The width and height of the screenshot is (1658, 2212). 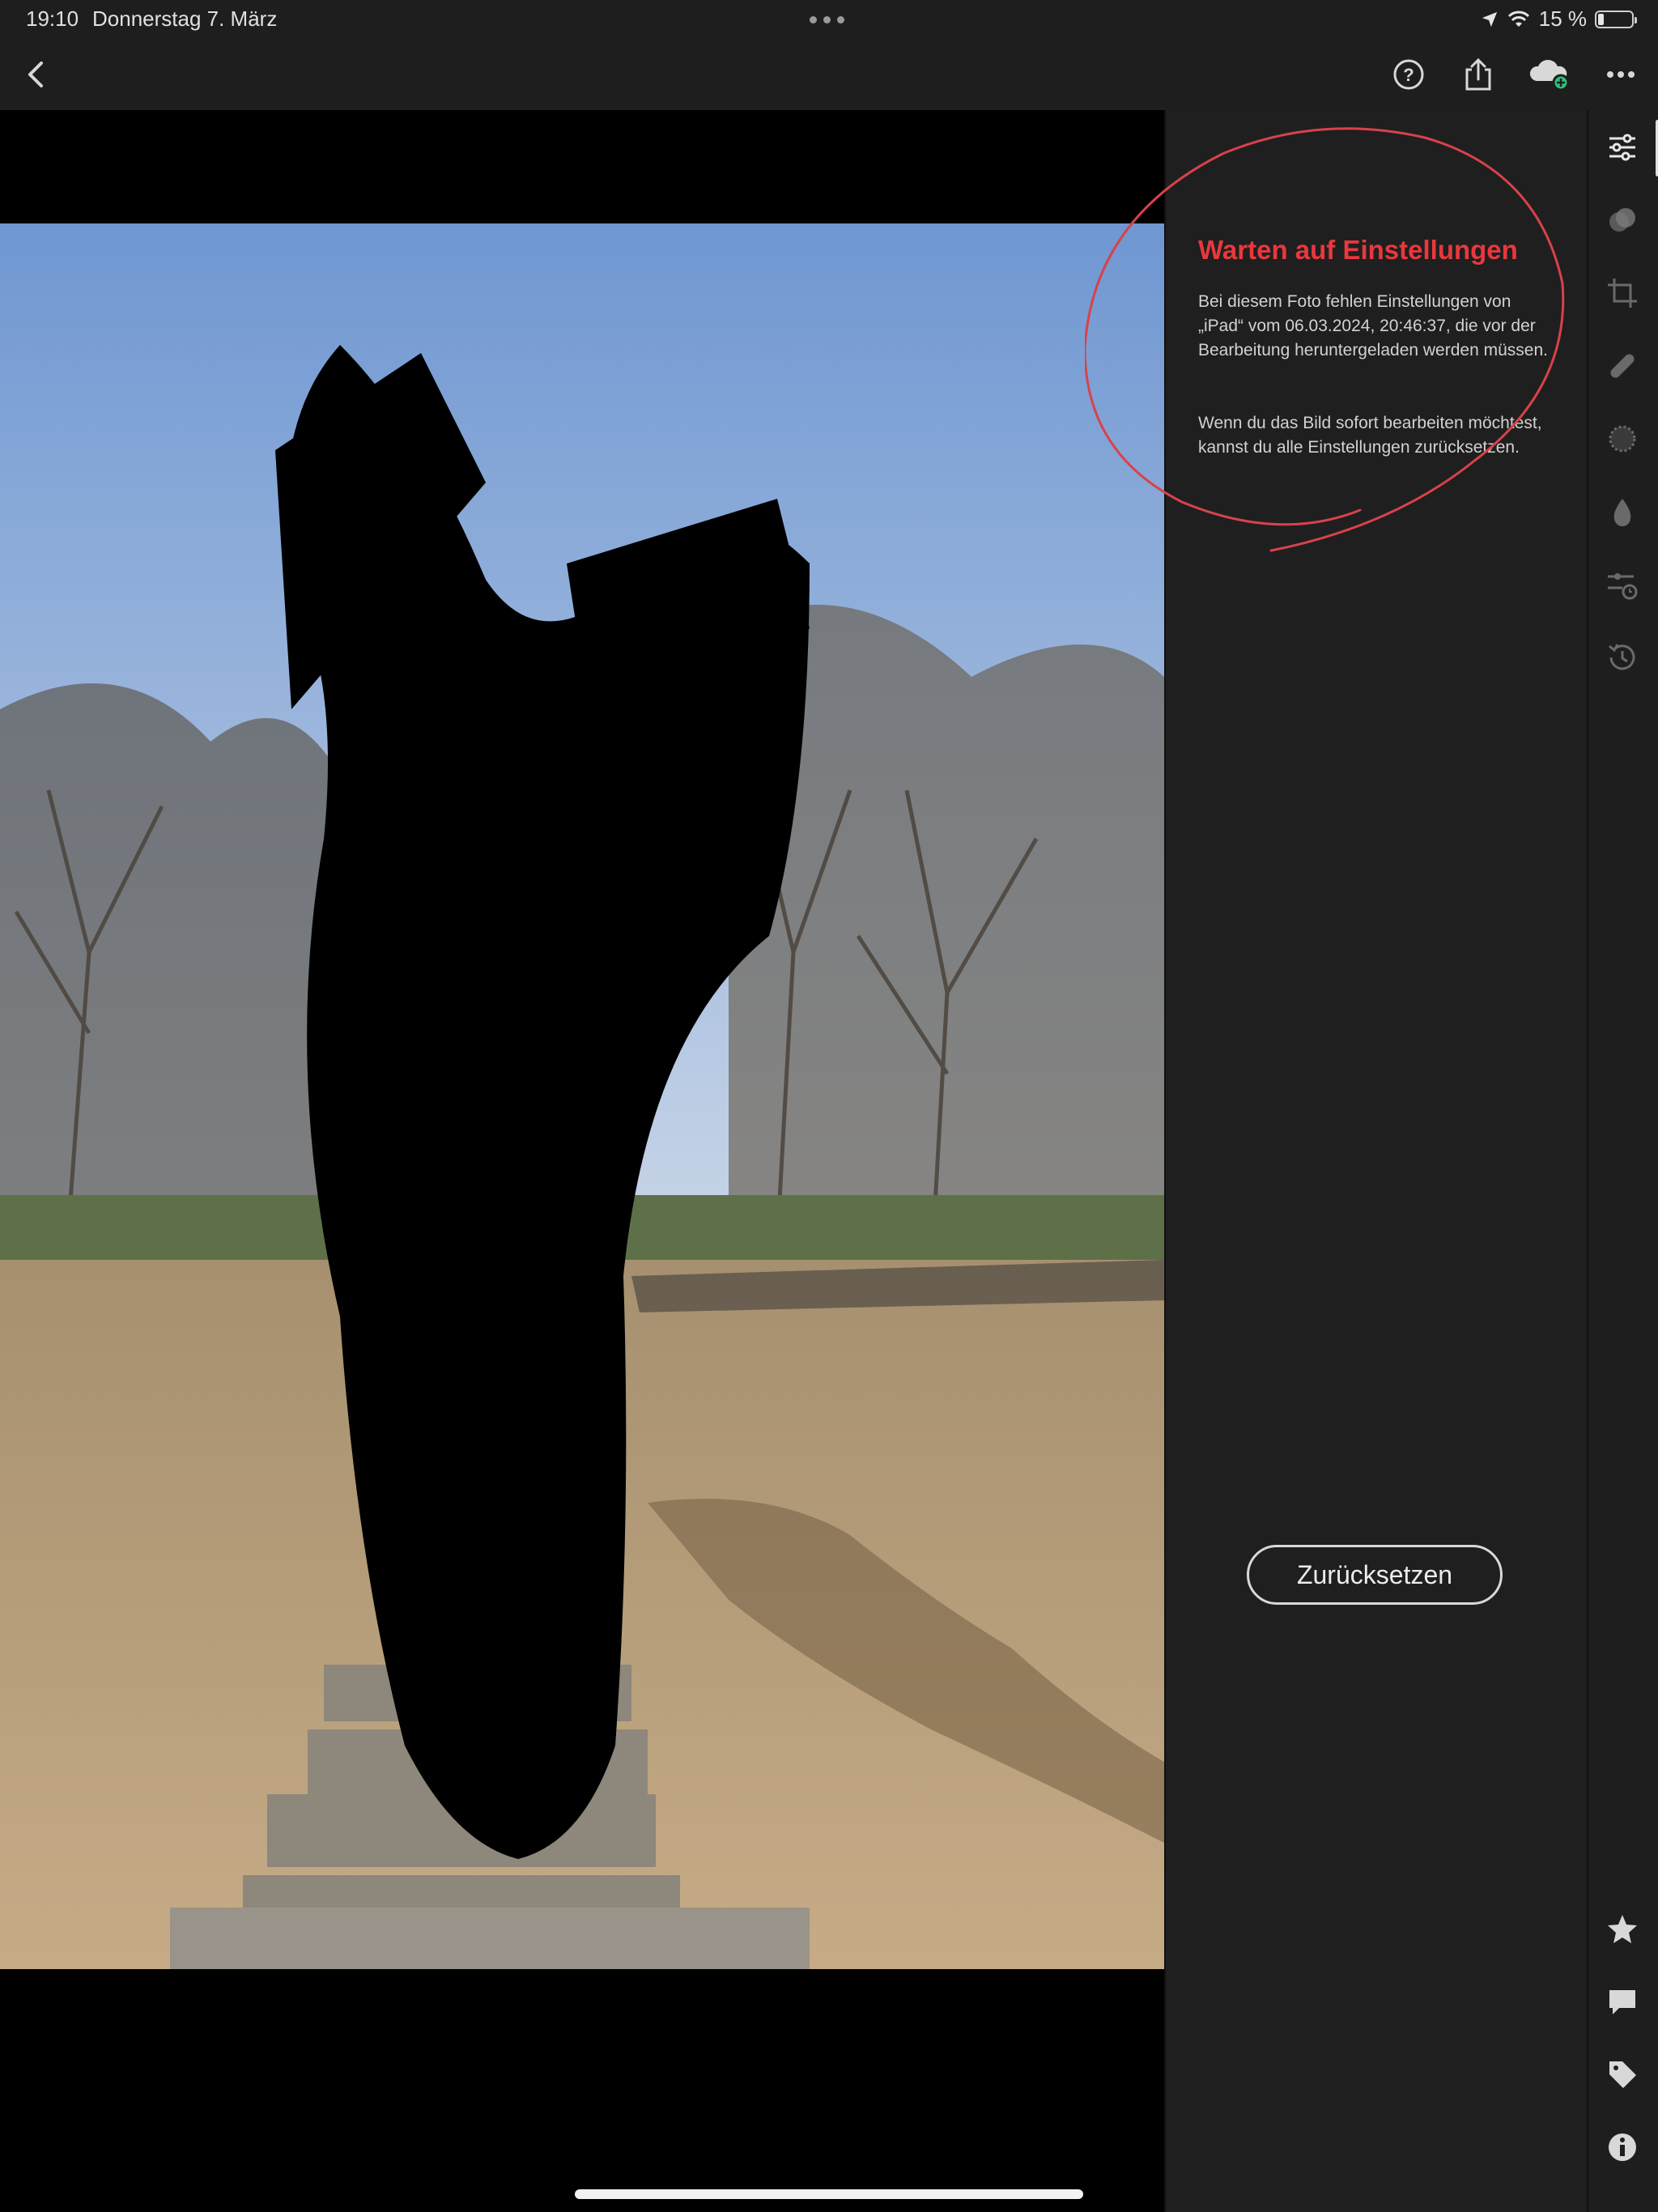 I want to click on versions-button, so click(x=1622, y=585).